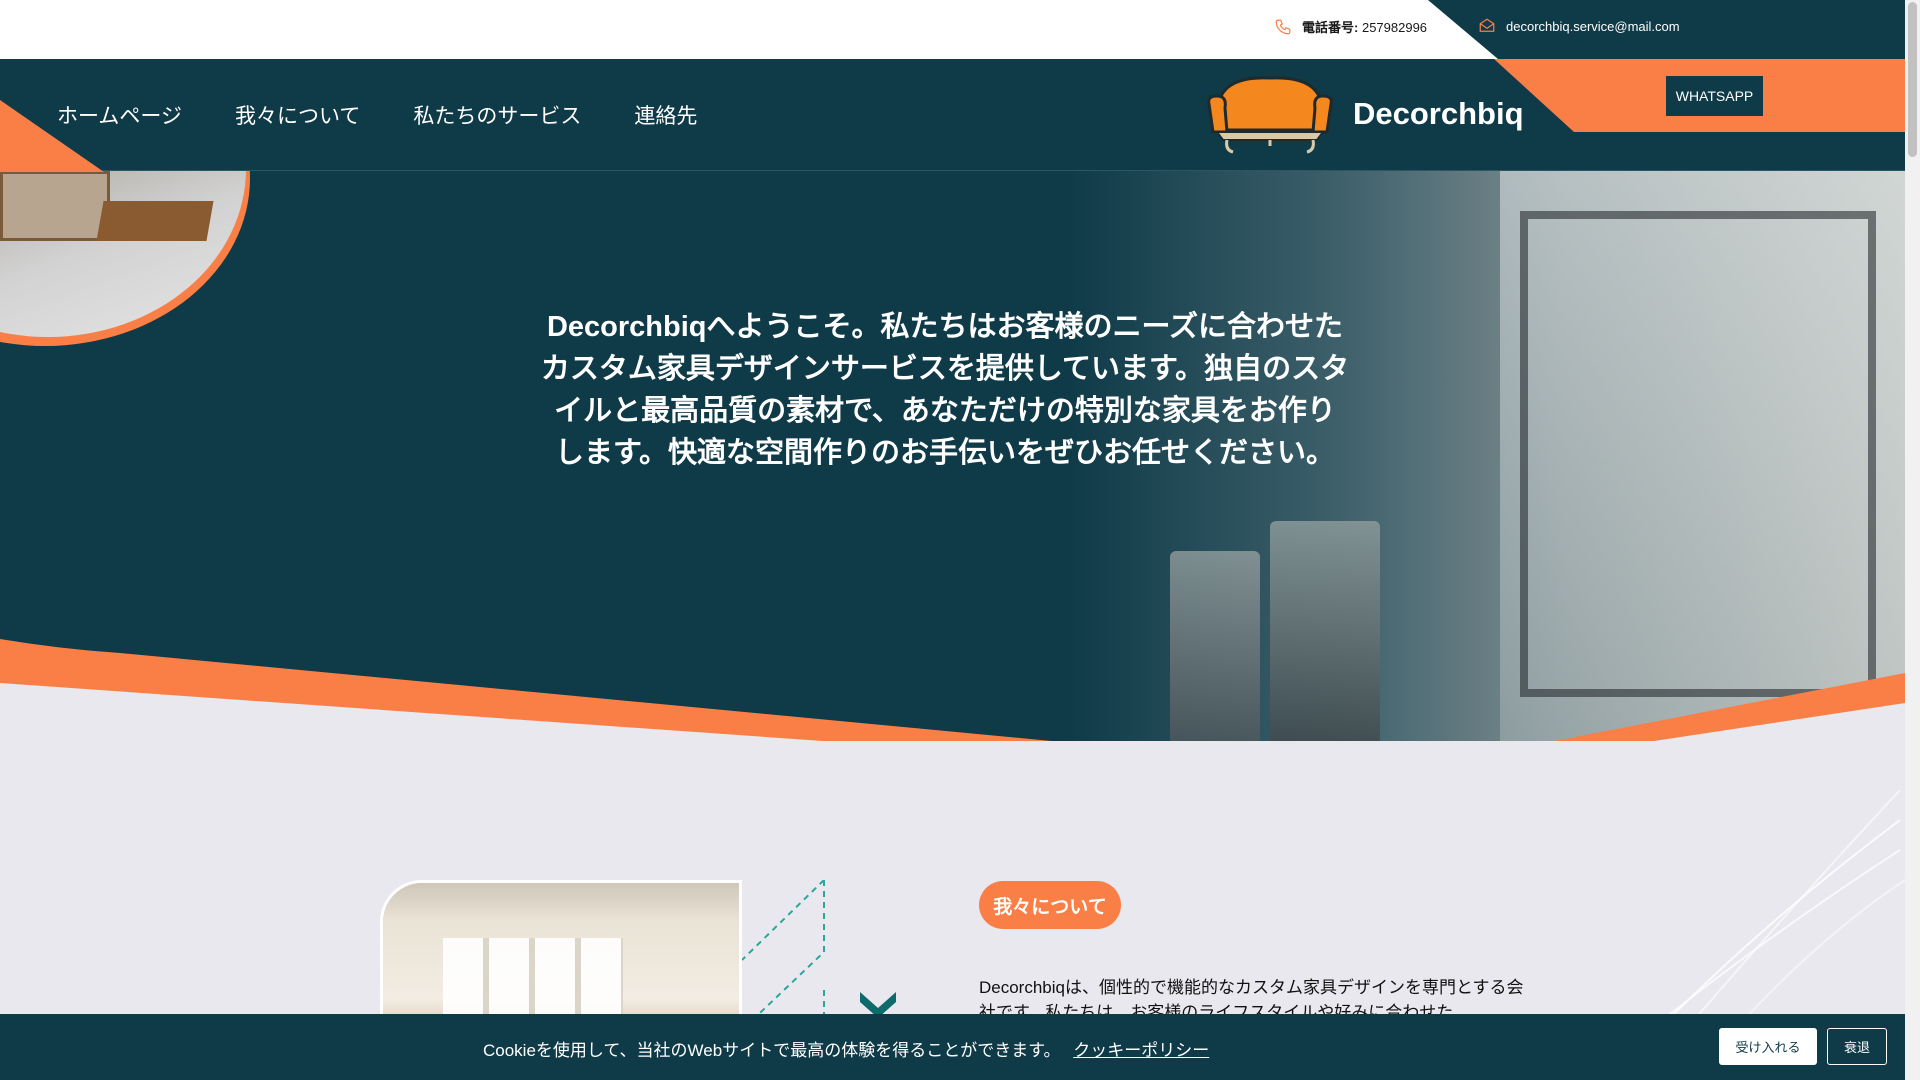  I want to click on envelope-icon, so click(1487, 25).